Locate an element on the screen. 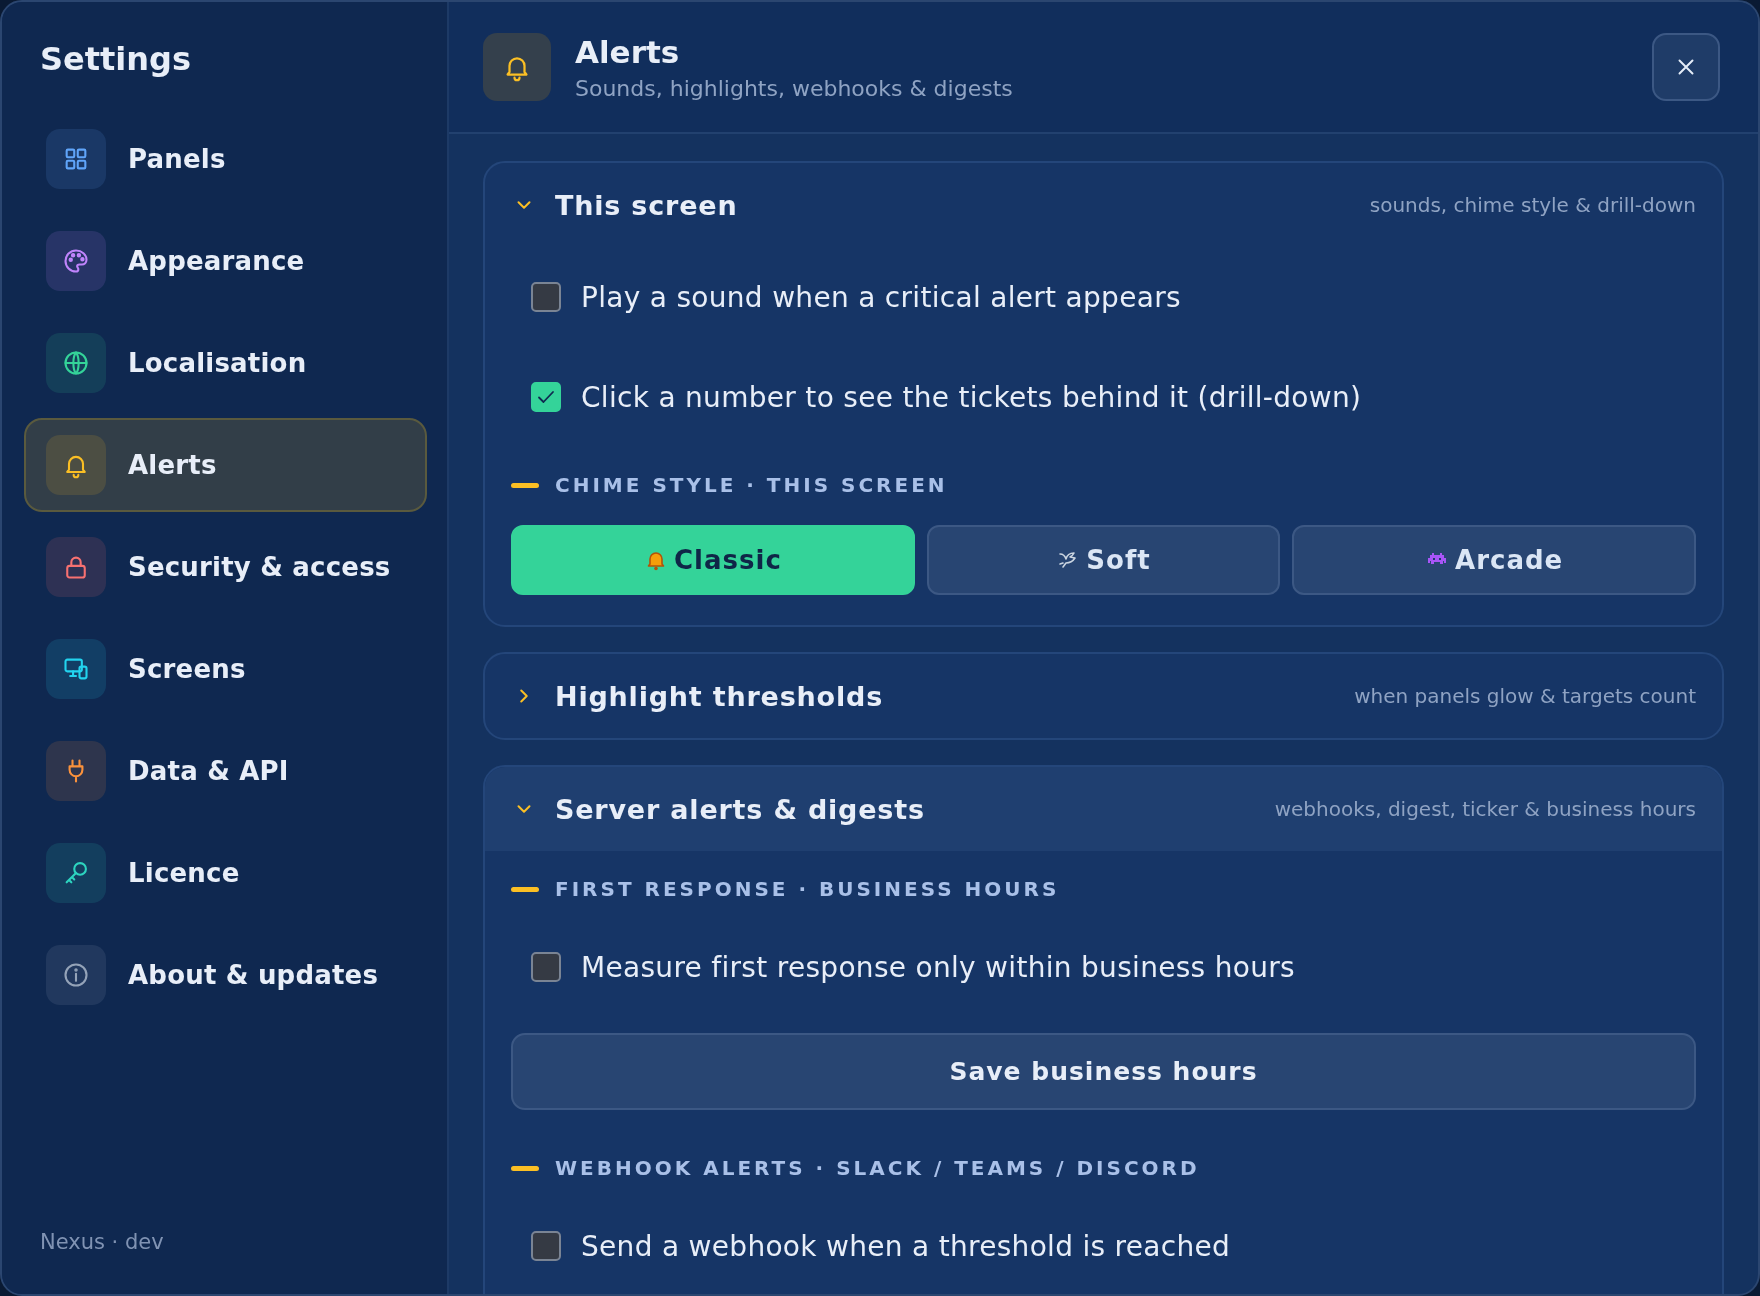 This screenshot has height=1296, width=1760. section-hint: sounds, chime style & drill-down is located at coordinates (1532, 205).